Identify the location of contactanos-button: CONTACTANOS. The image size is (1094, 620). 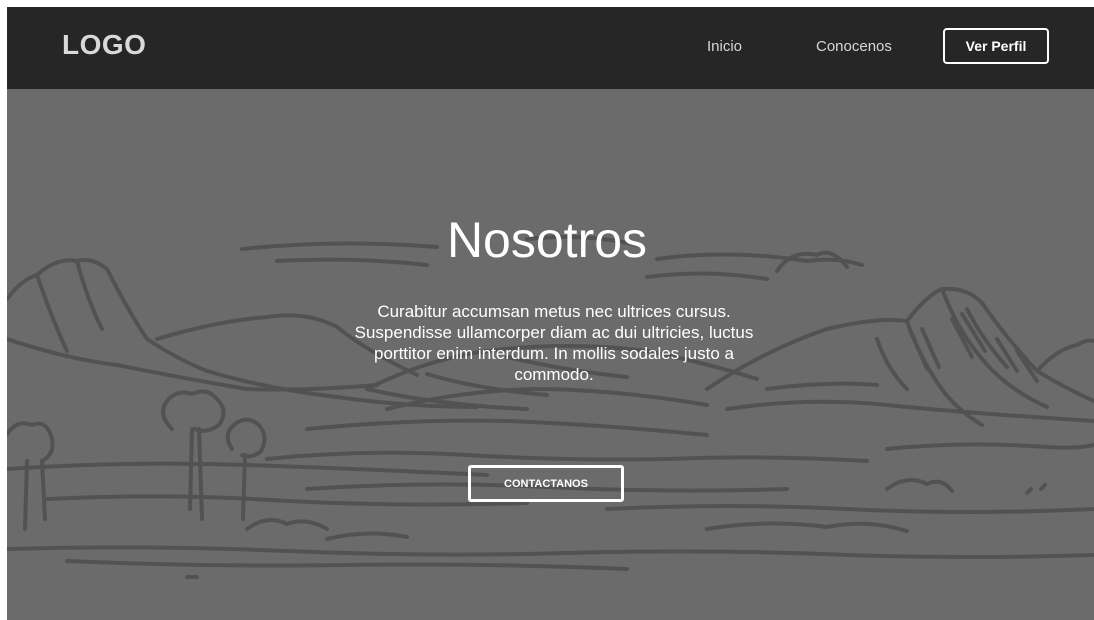
(546, 483).